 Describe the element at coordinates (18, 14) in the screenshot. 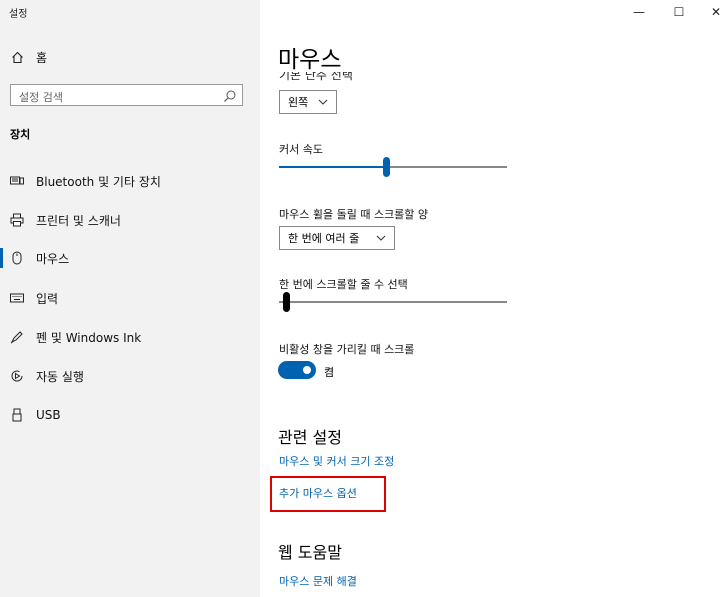

I see `app-title: 설정` at that location.